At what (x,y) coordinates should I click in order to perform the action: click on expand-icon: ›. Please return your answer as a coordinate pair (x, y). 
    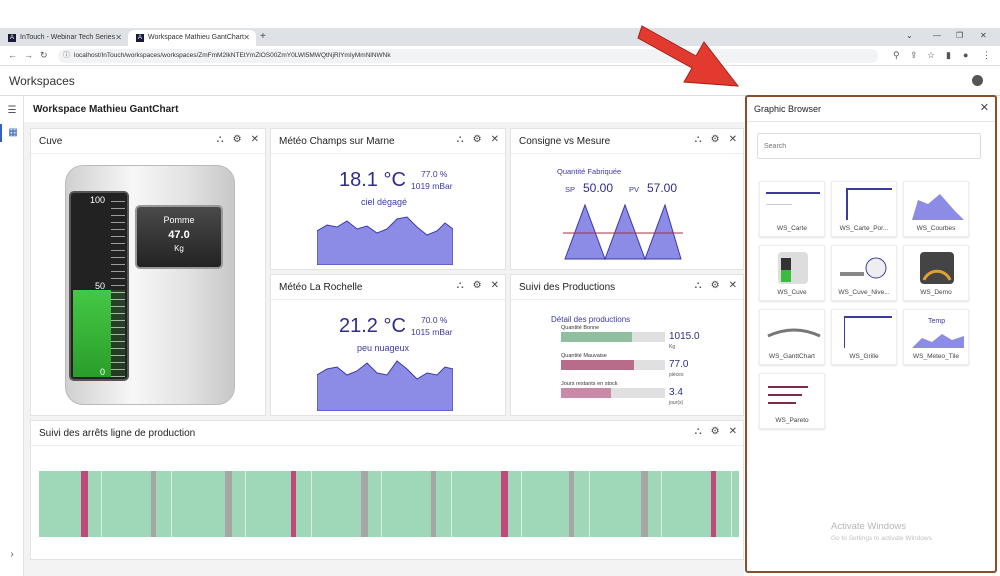
    Looking at the image, I should click on (12, 555).